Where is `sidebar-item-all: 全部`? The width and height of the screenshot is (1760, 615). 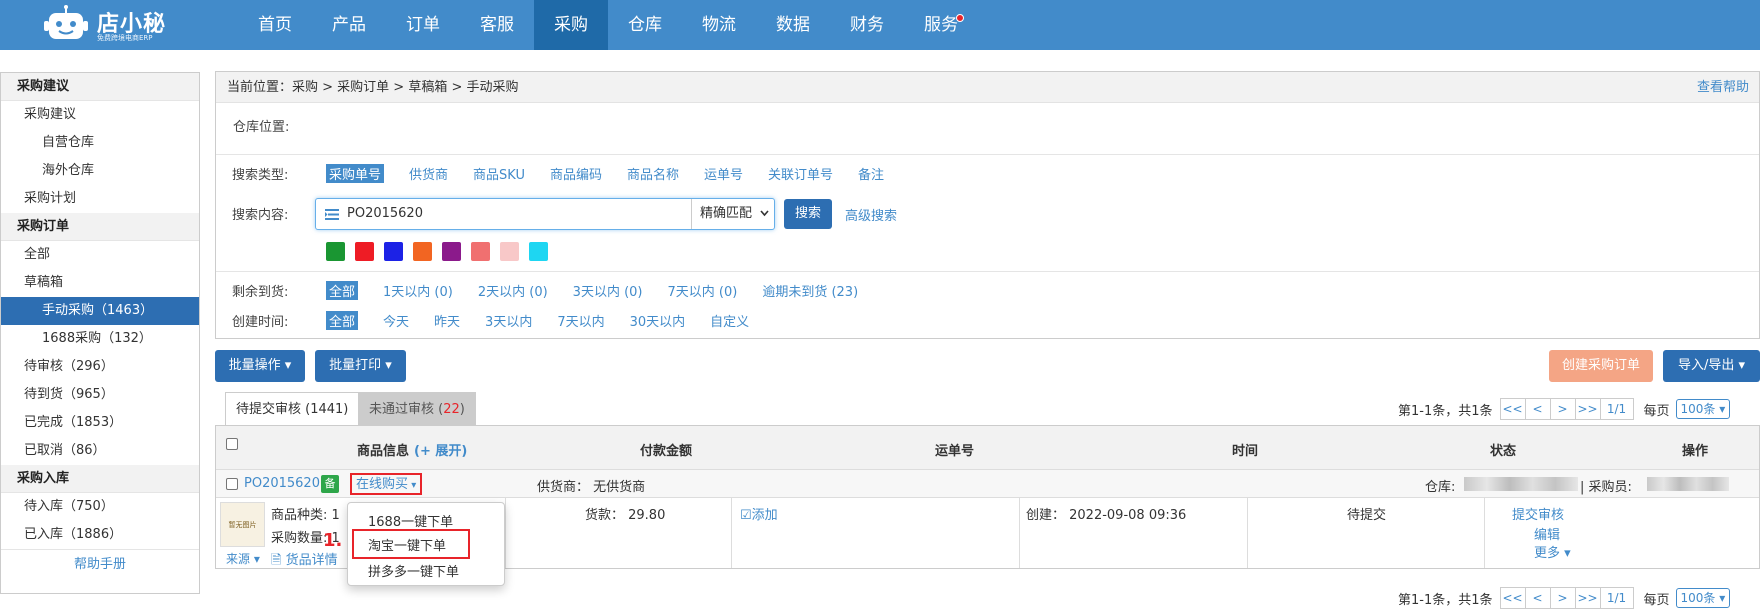
sidebar-item-all: 全部 is located at coordinates (100, 255).